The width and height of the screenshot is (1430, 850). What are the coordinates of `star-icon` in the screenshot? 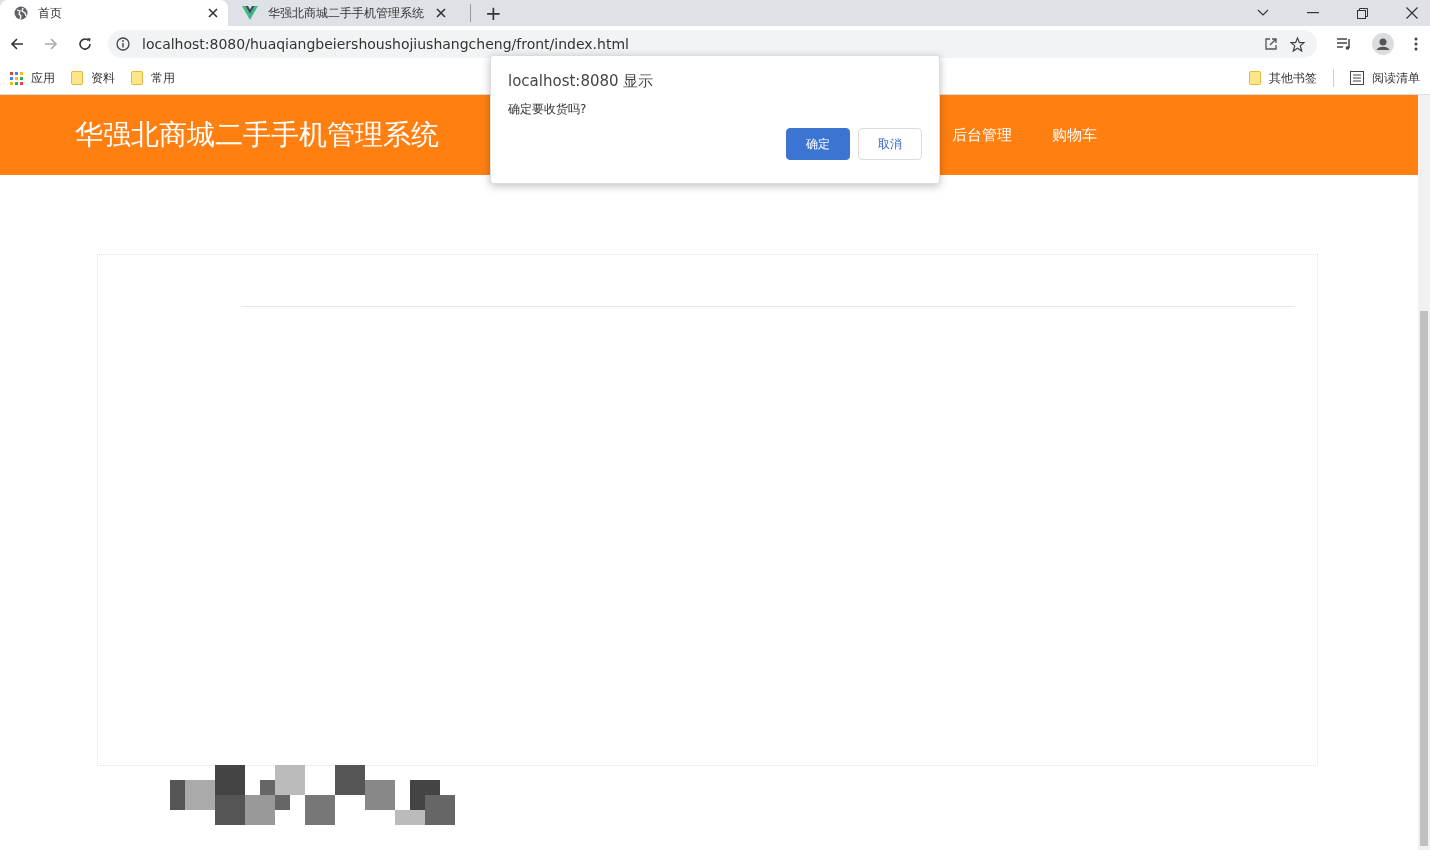 It's located at (1297, 44).